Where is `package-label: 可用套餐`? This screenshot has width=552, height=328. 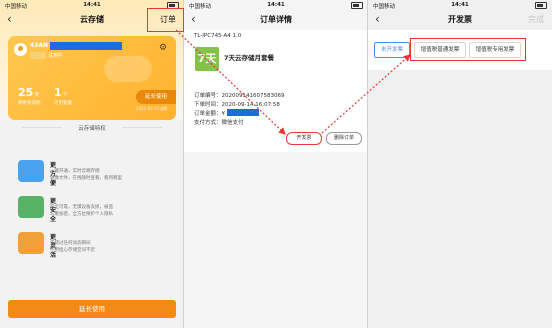
package-label: 可用套餐 is located at coordinates (63, 103).